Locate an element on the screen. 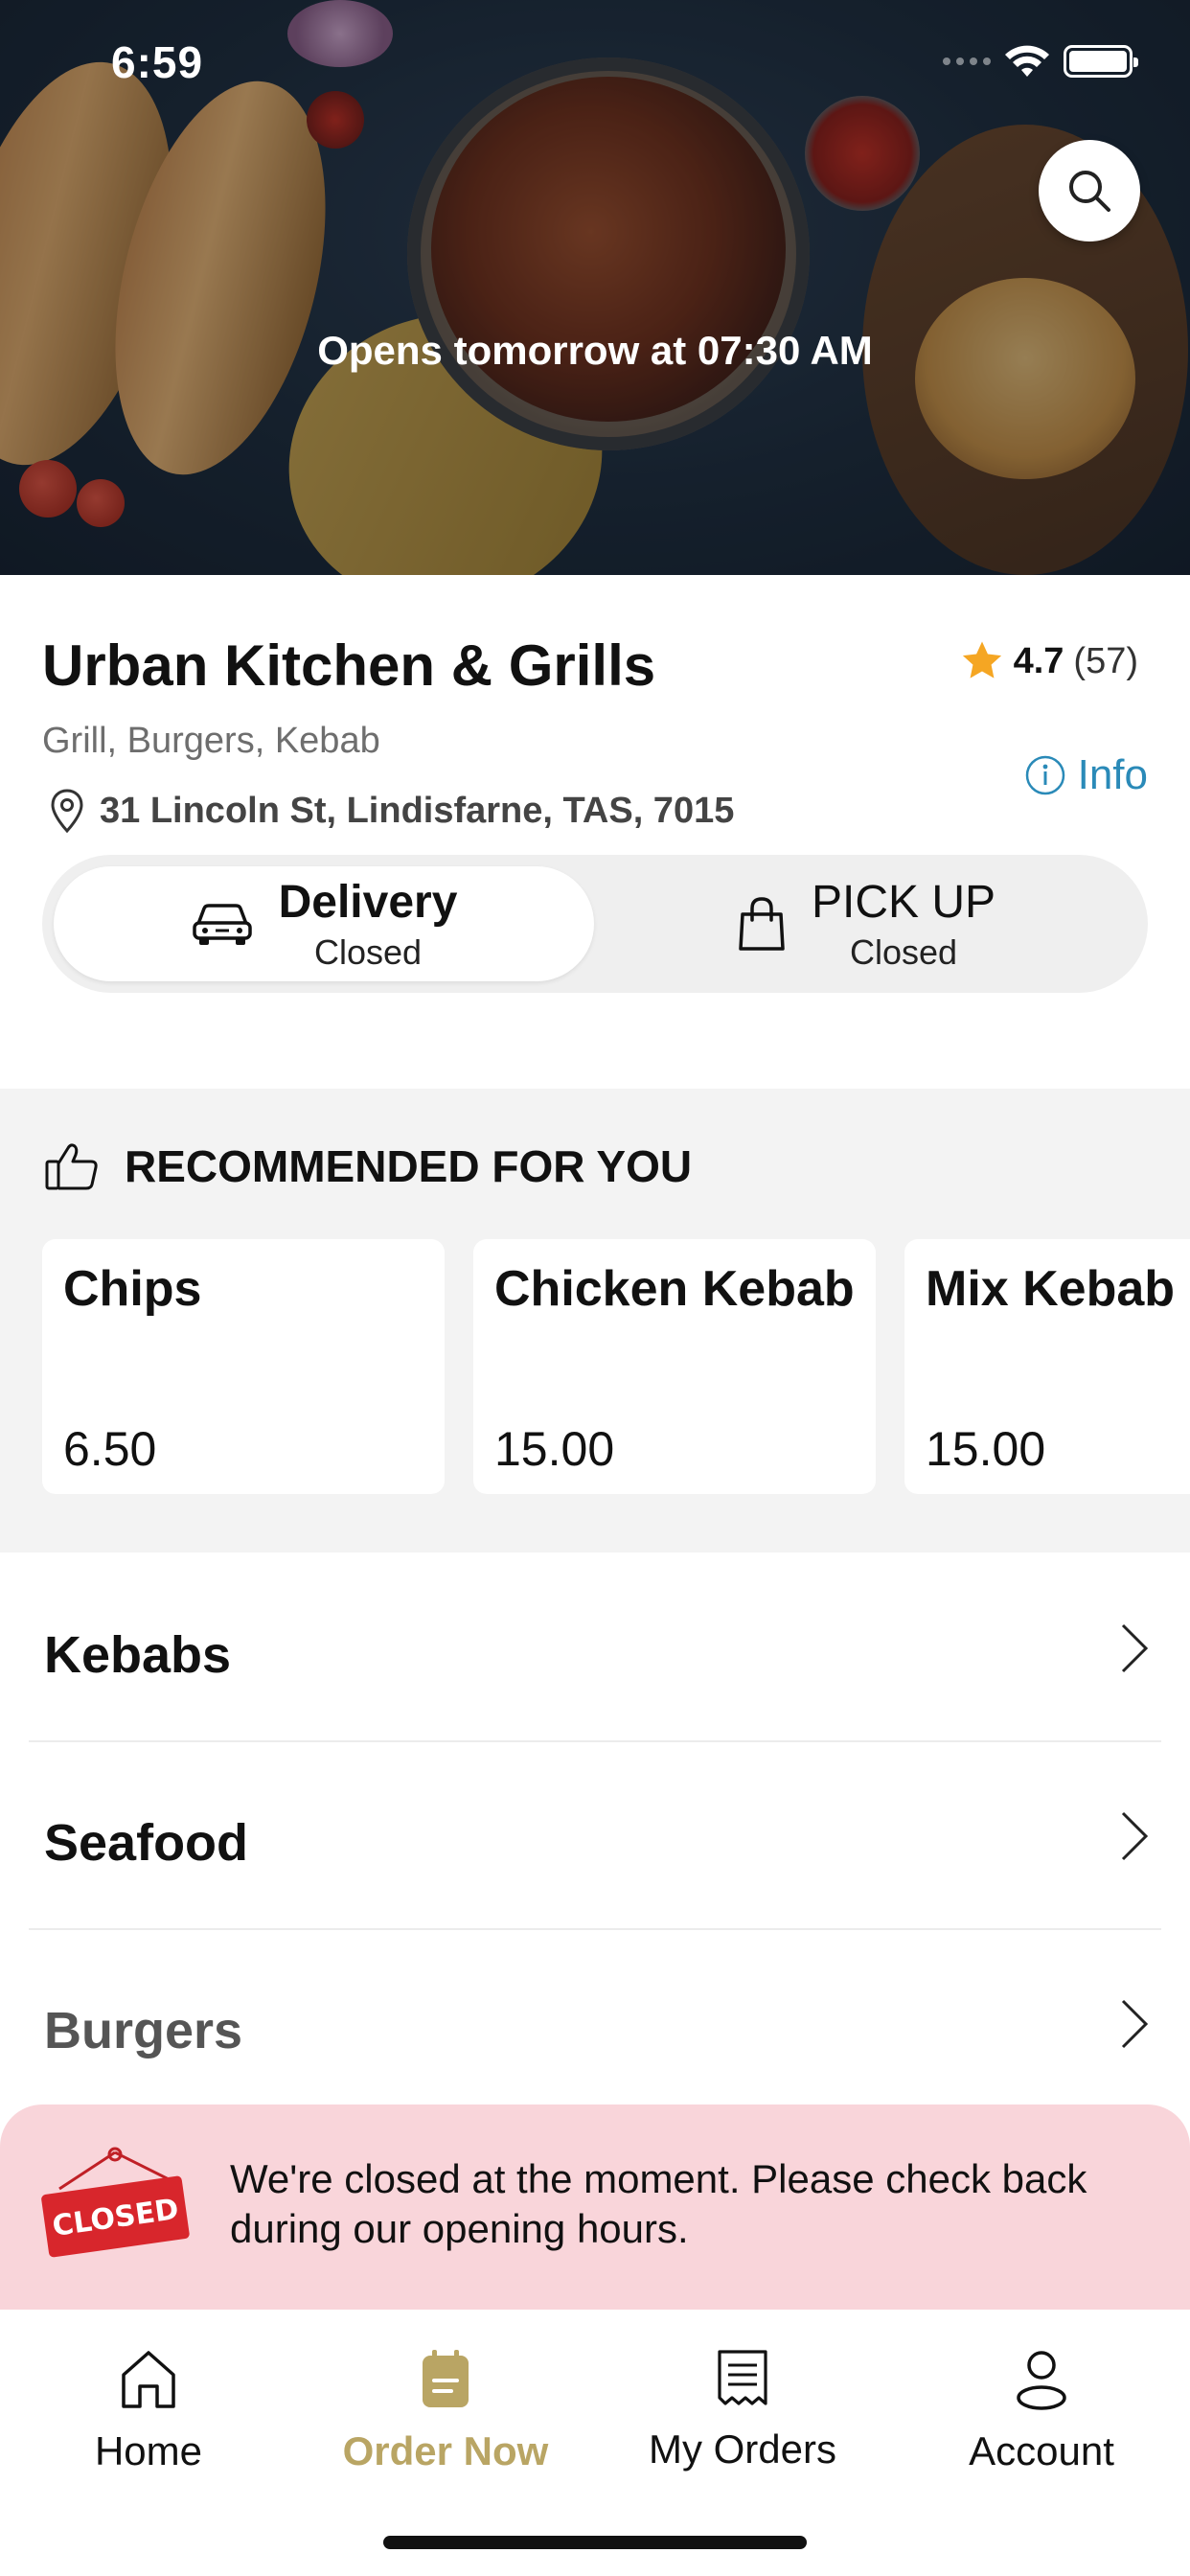 This screenshot has width=1190, height=2576. category-row-burgers: Burgers is located at coordinates (595, 2024).